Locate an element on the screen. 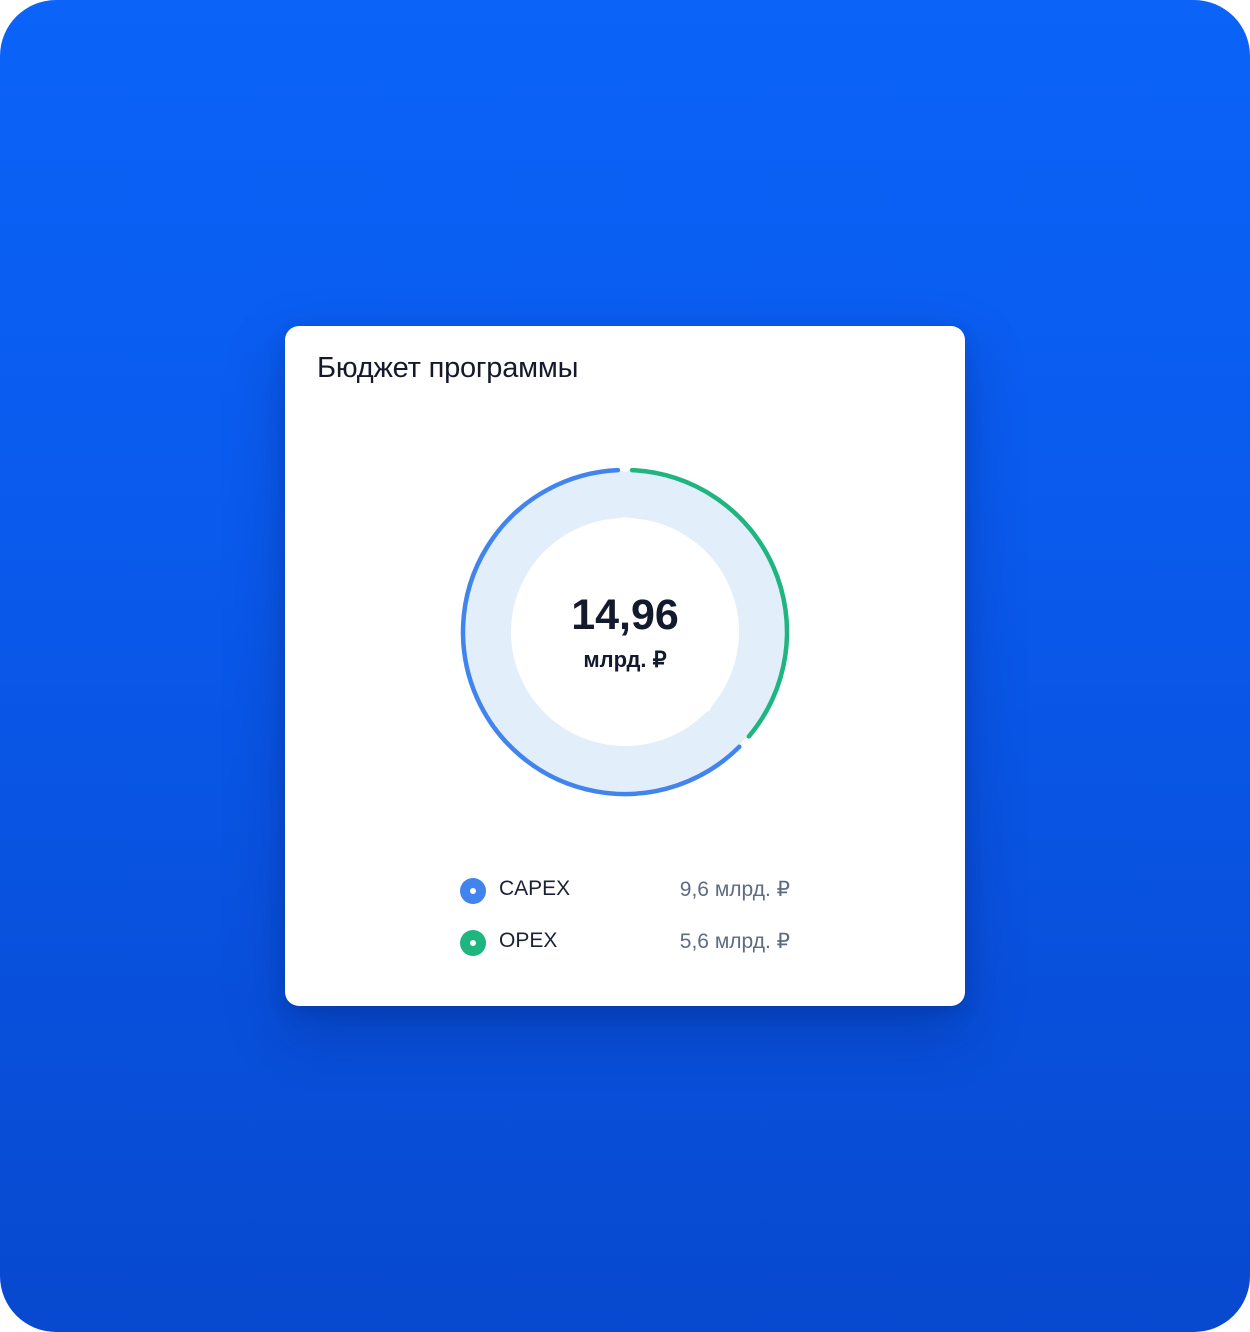 The image size is (1250, 1332). donut-total-value: 14,96 is located at coordinates (625, 615).